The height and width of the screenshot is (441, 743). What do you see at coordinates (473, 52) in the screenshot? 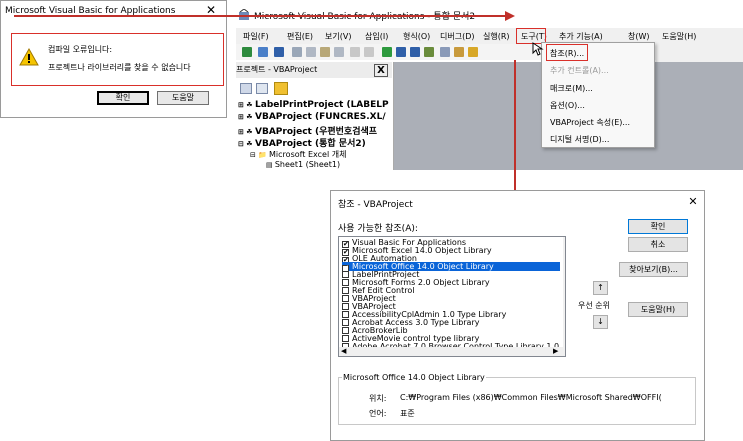
I see `object-browser-icon` at bounding box center [473, 52].